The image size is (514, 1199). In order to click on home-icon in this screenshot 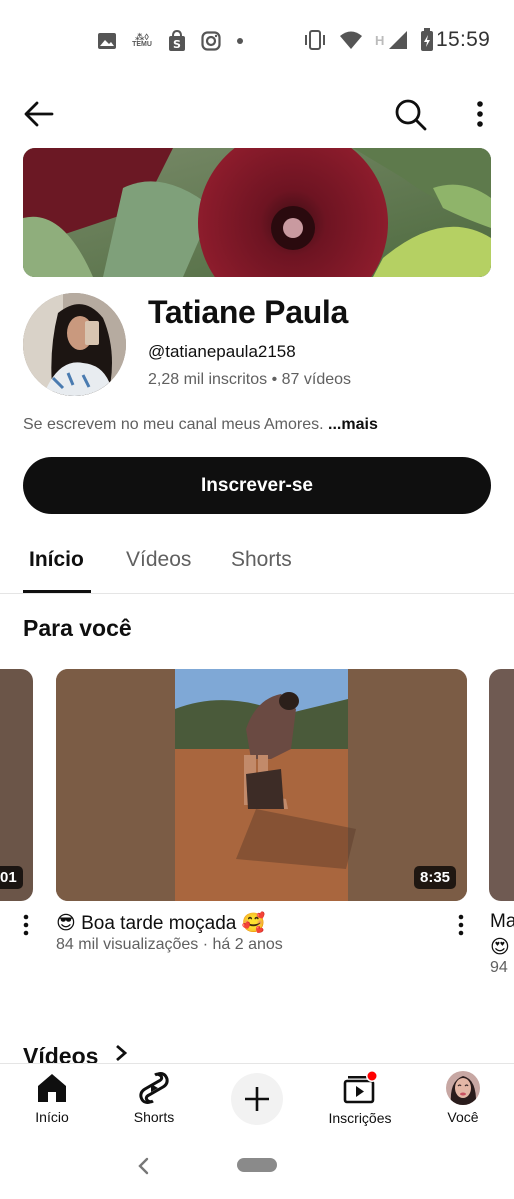, I will do `click(52, 1088)`.